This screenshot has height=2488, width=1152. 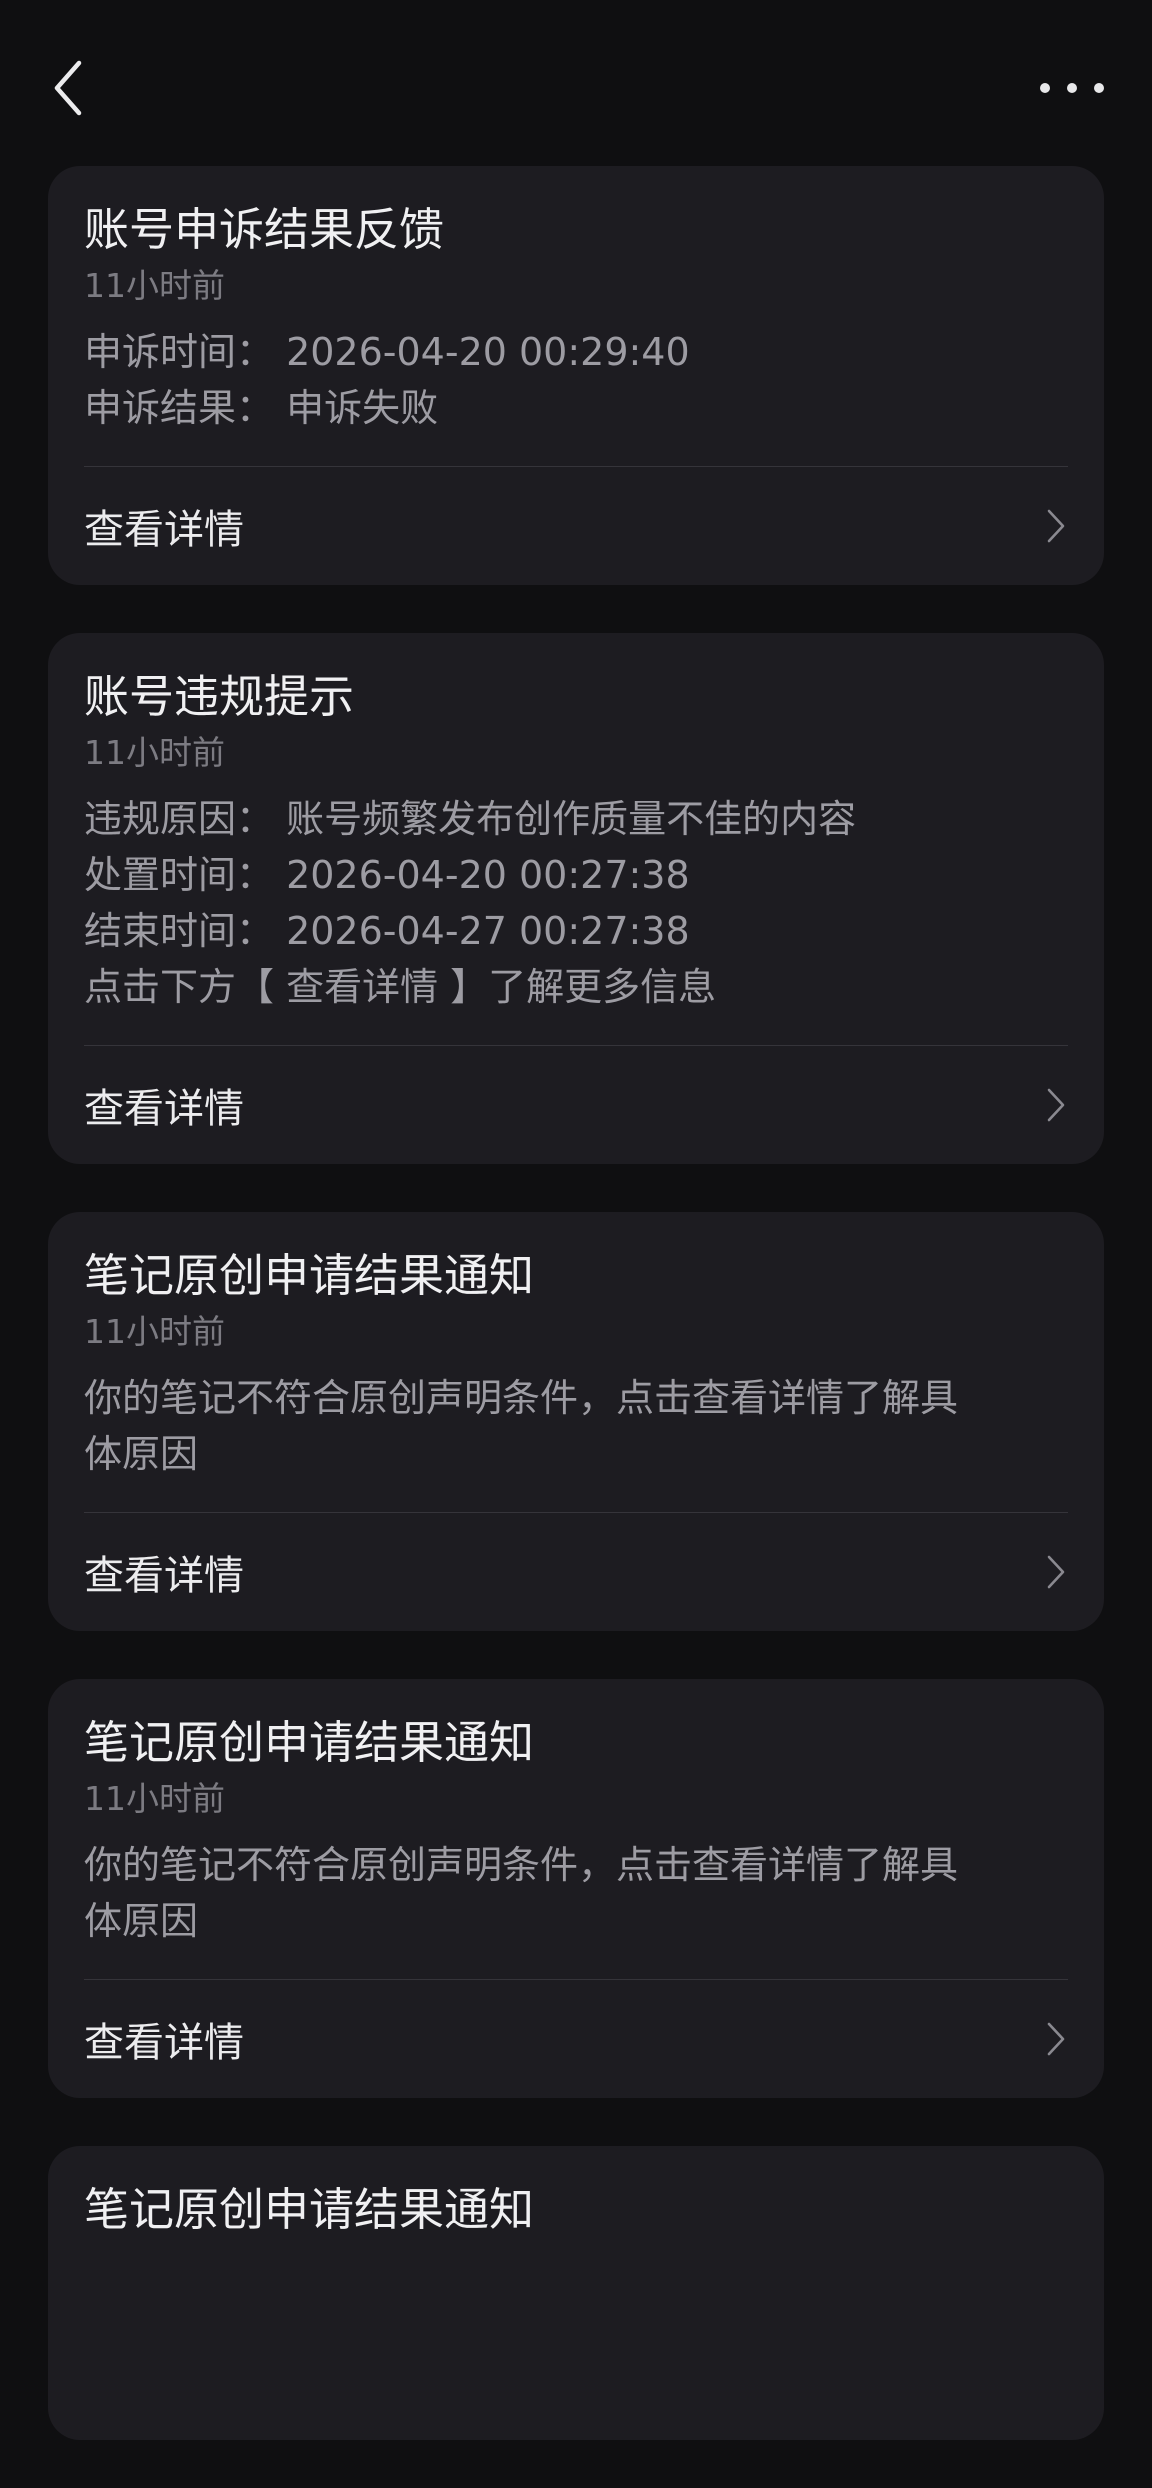 I want to click on back-button, so click(x=68, y=88).